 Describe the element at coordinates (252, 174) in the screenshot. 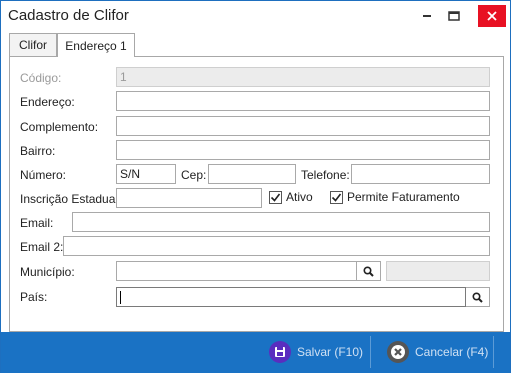

I see `cep-field` at that location.